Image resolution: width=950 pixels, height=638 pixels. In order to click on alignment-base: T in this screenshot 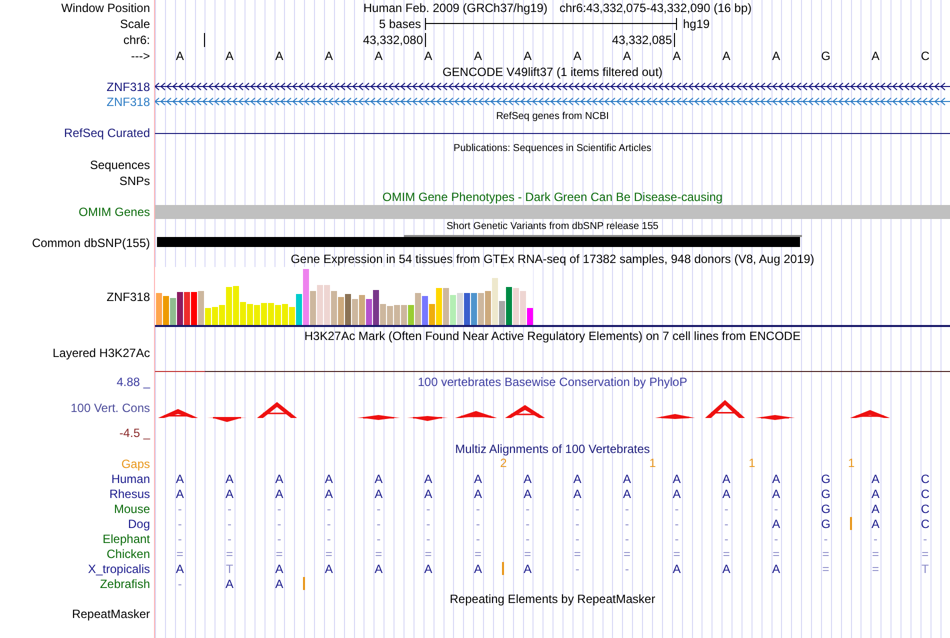, I will do `click(230, 568)`.